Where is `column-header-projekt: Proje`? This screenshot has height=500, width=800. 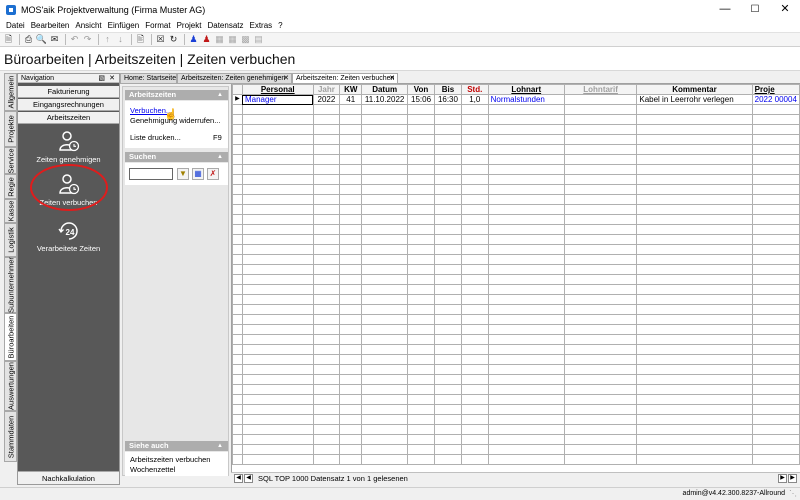 column-header-projekt: Proje is located at coordinates (775, 89).